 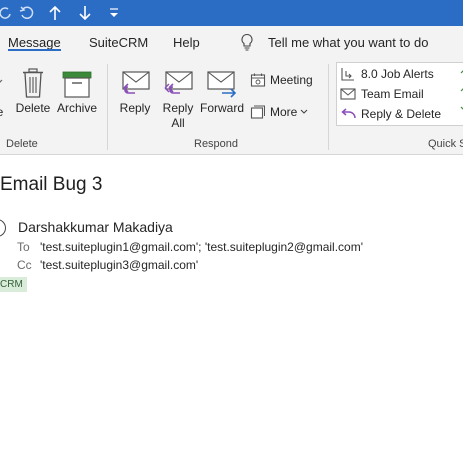 What do you see at coordinates (34, 42) in the screenshot?
I see `tab-message: Message` at bounding box center [34, 42].